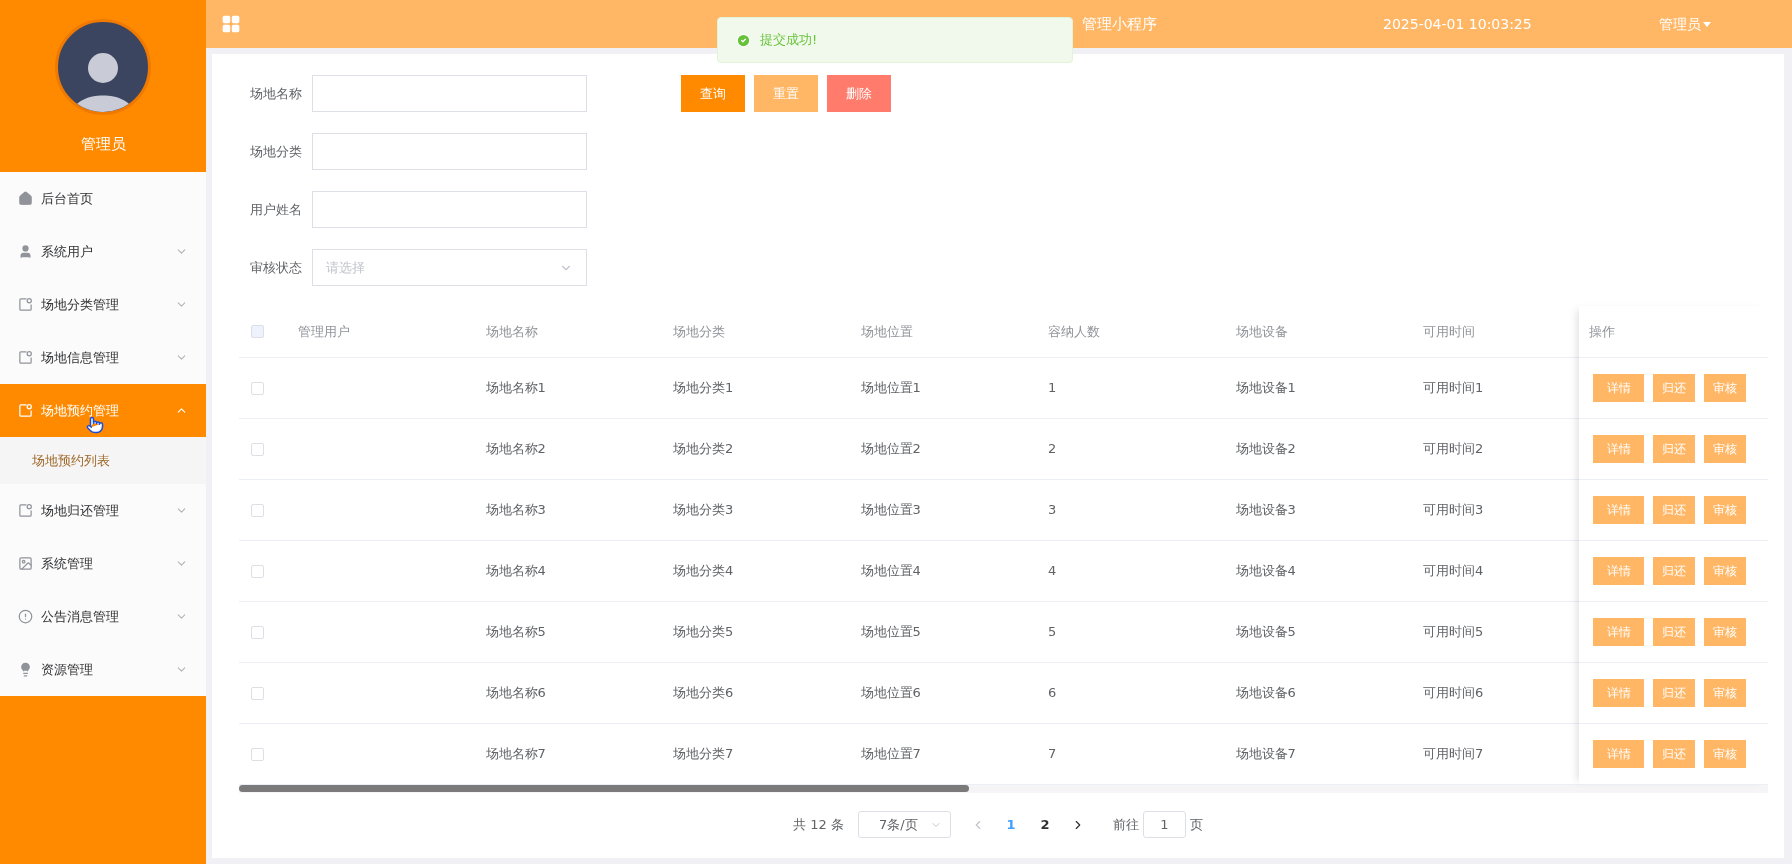  What do you see at coordinates (1457, 24) in the screenshot?
I see `datetime: 2025-04-01 10:03:25` at bounding box center [1457, 24].